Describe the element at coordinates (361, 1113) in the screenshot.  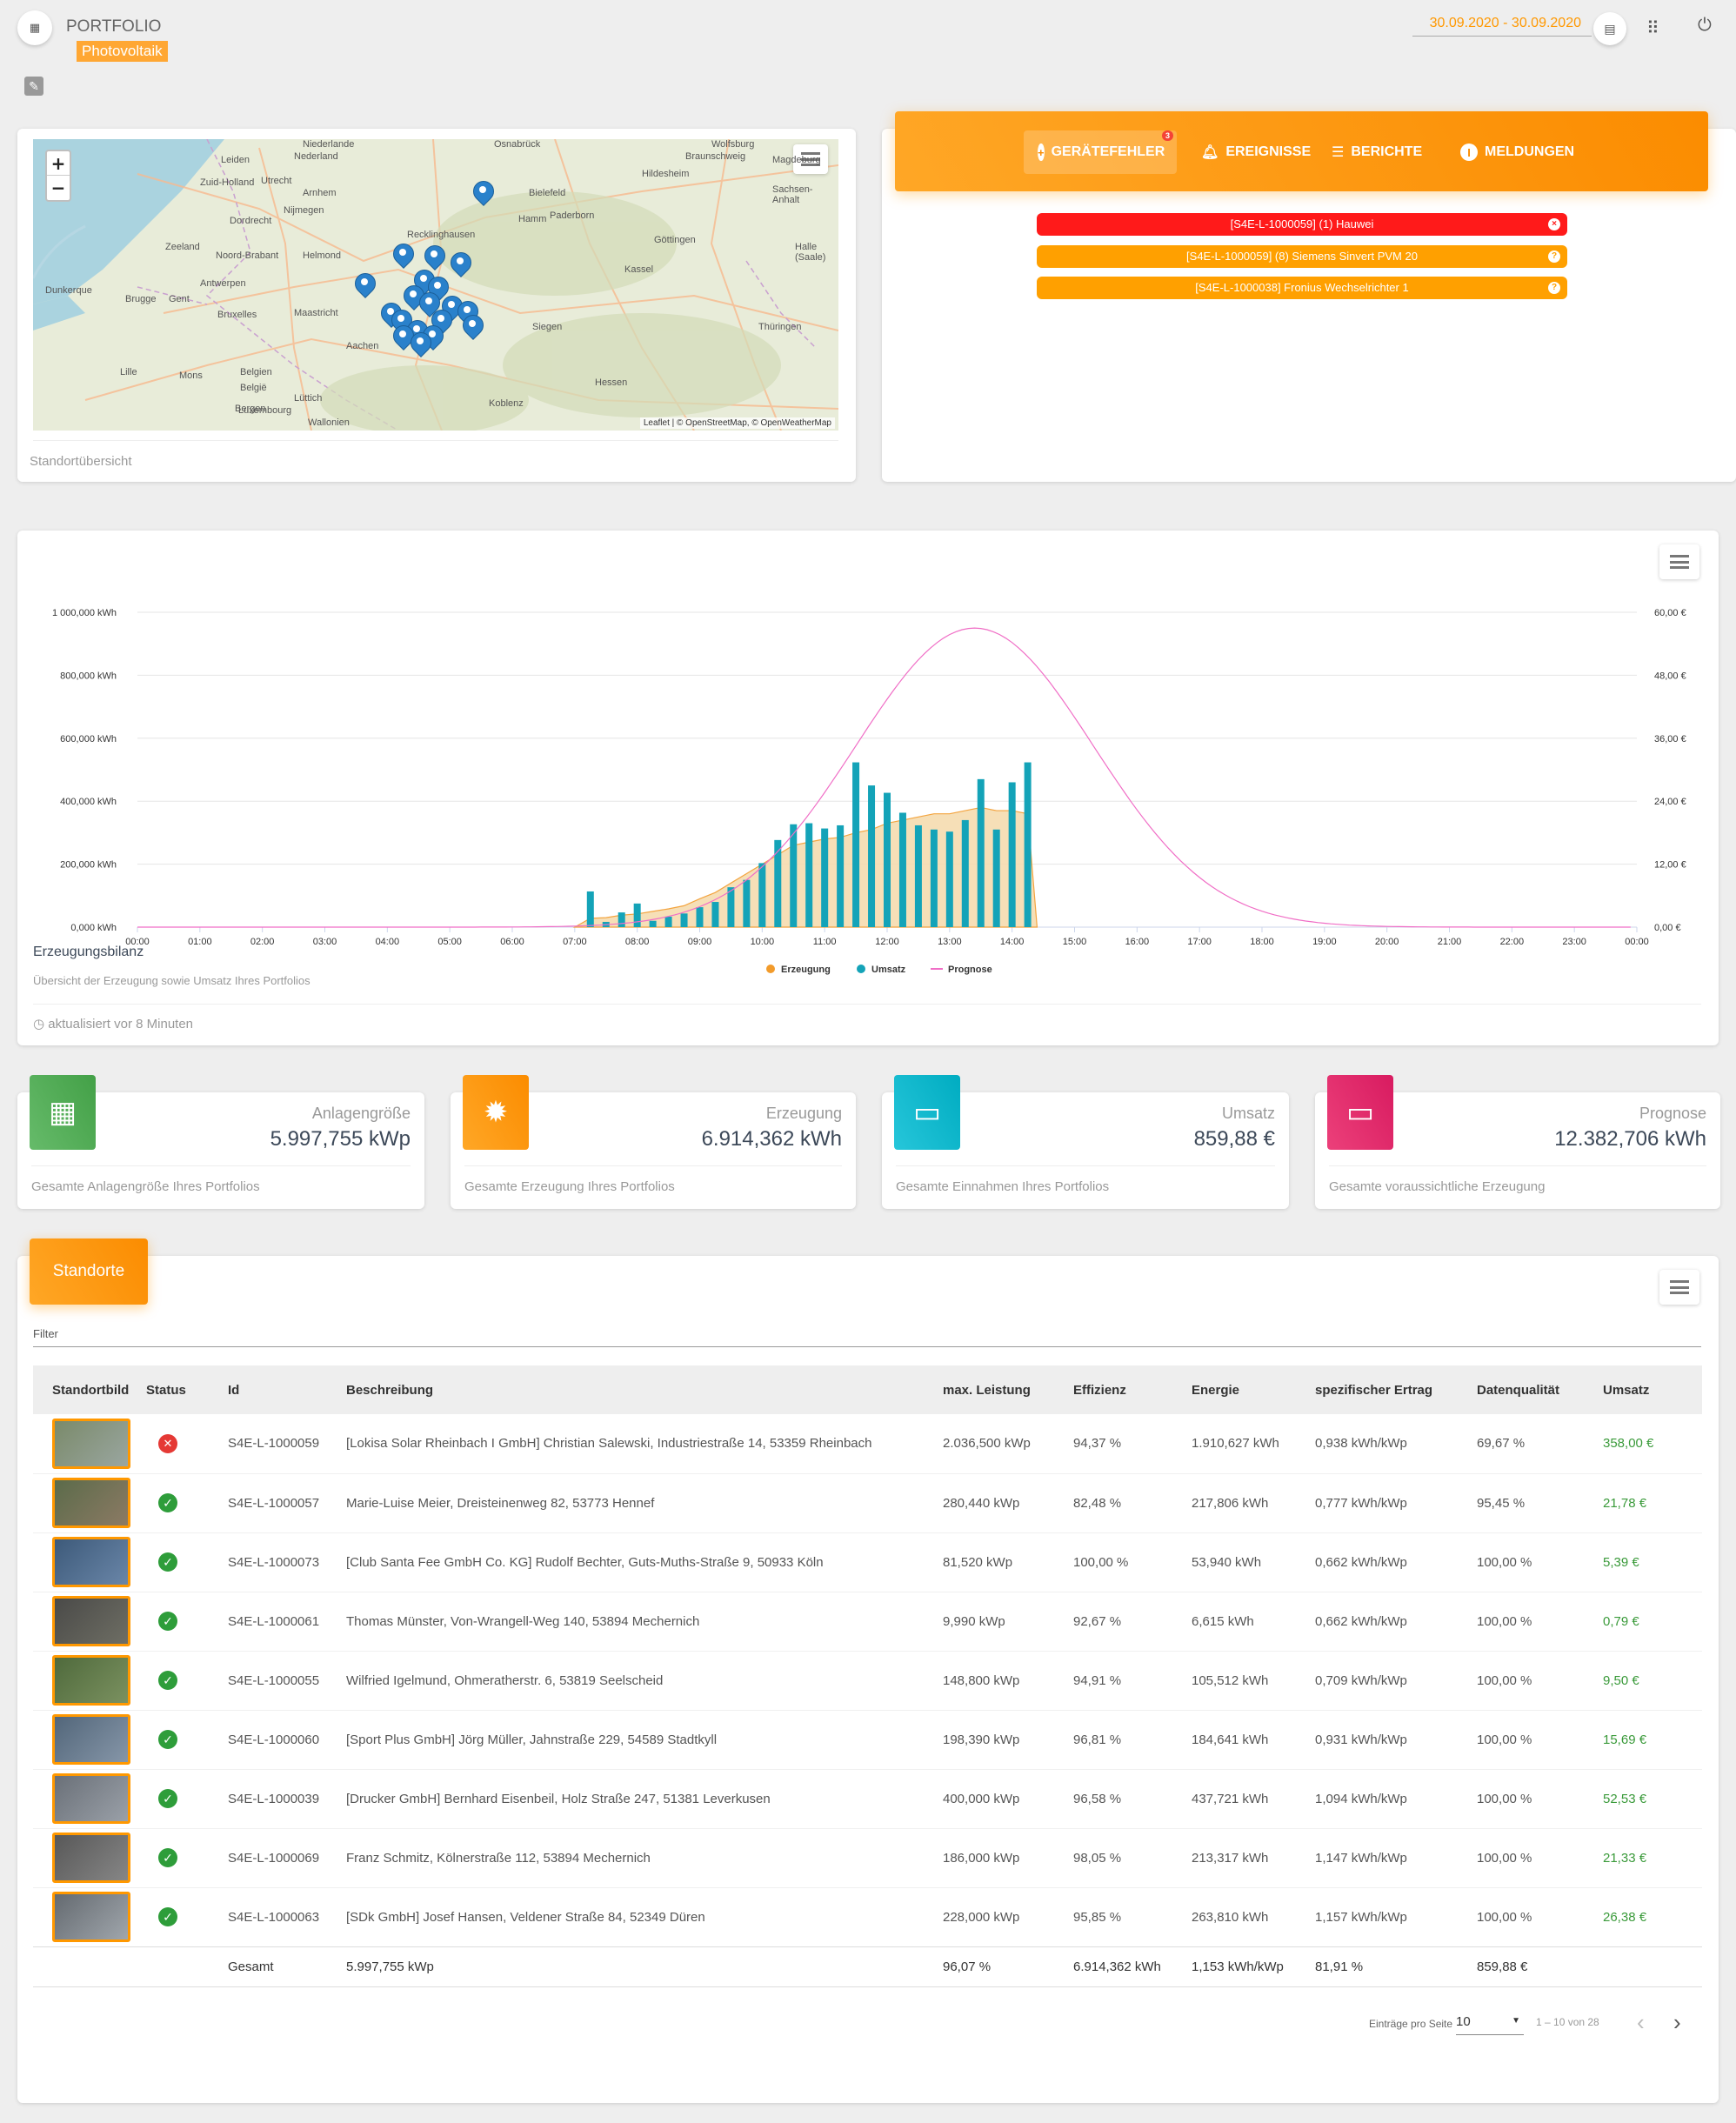
I see `stat-title: Anlagengröße` at that location.